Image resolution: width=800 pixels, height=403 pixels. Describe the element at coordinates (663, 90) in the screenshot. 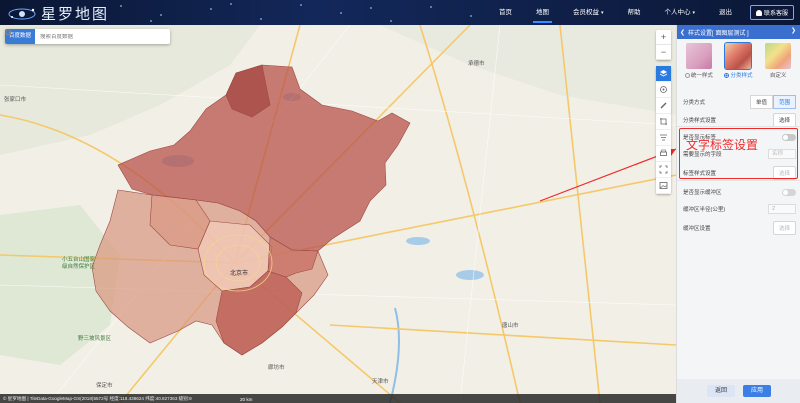

I see `eye-icon` at that location.